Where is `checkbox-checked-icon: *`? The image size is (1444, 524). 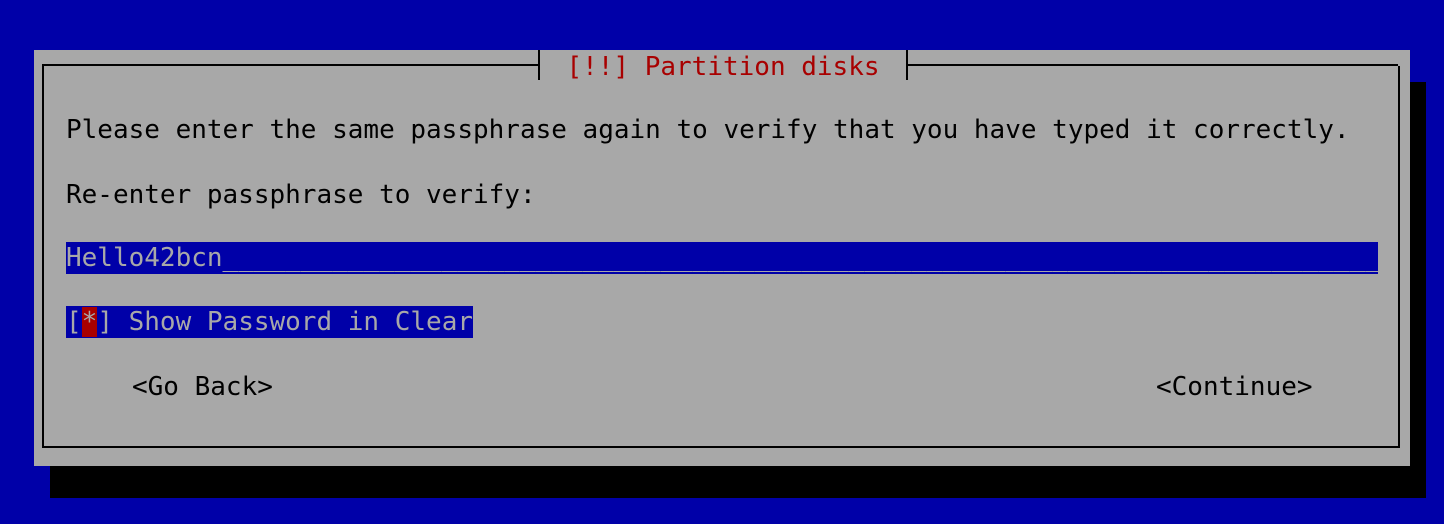 checkbox-checked-icon: * is located at coordinates (89, 322).